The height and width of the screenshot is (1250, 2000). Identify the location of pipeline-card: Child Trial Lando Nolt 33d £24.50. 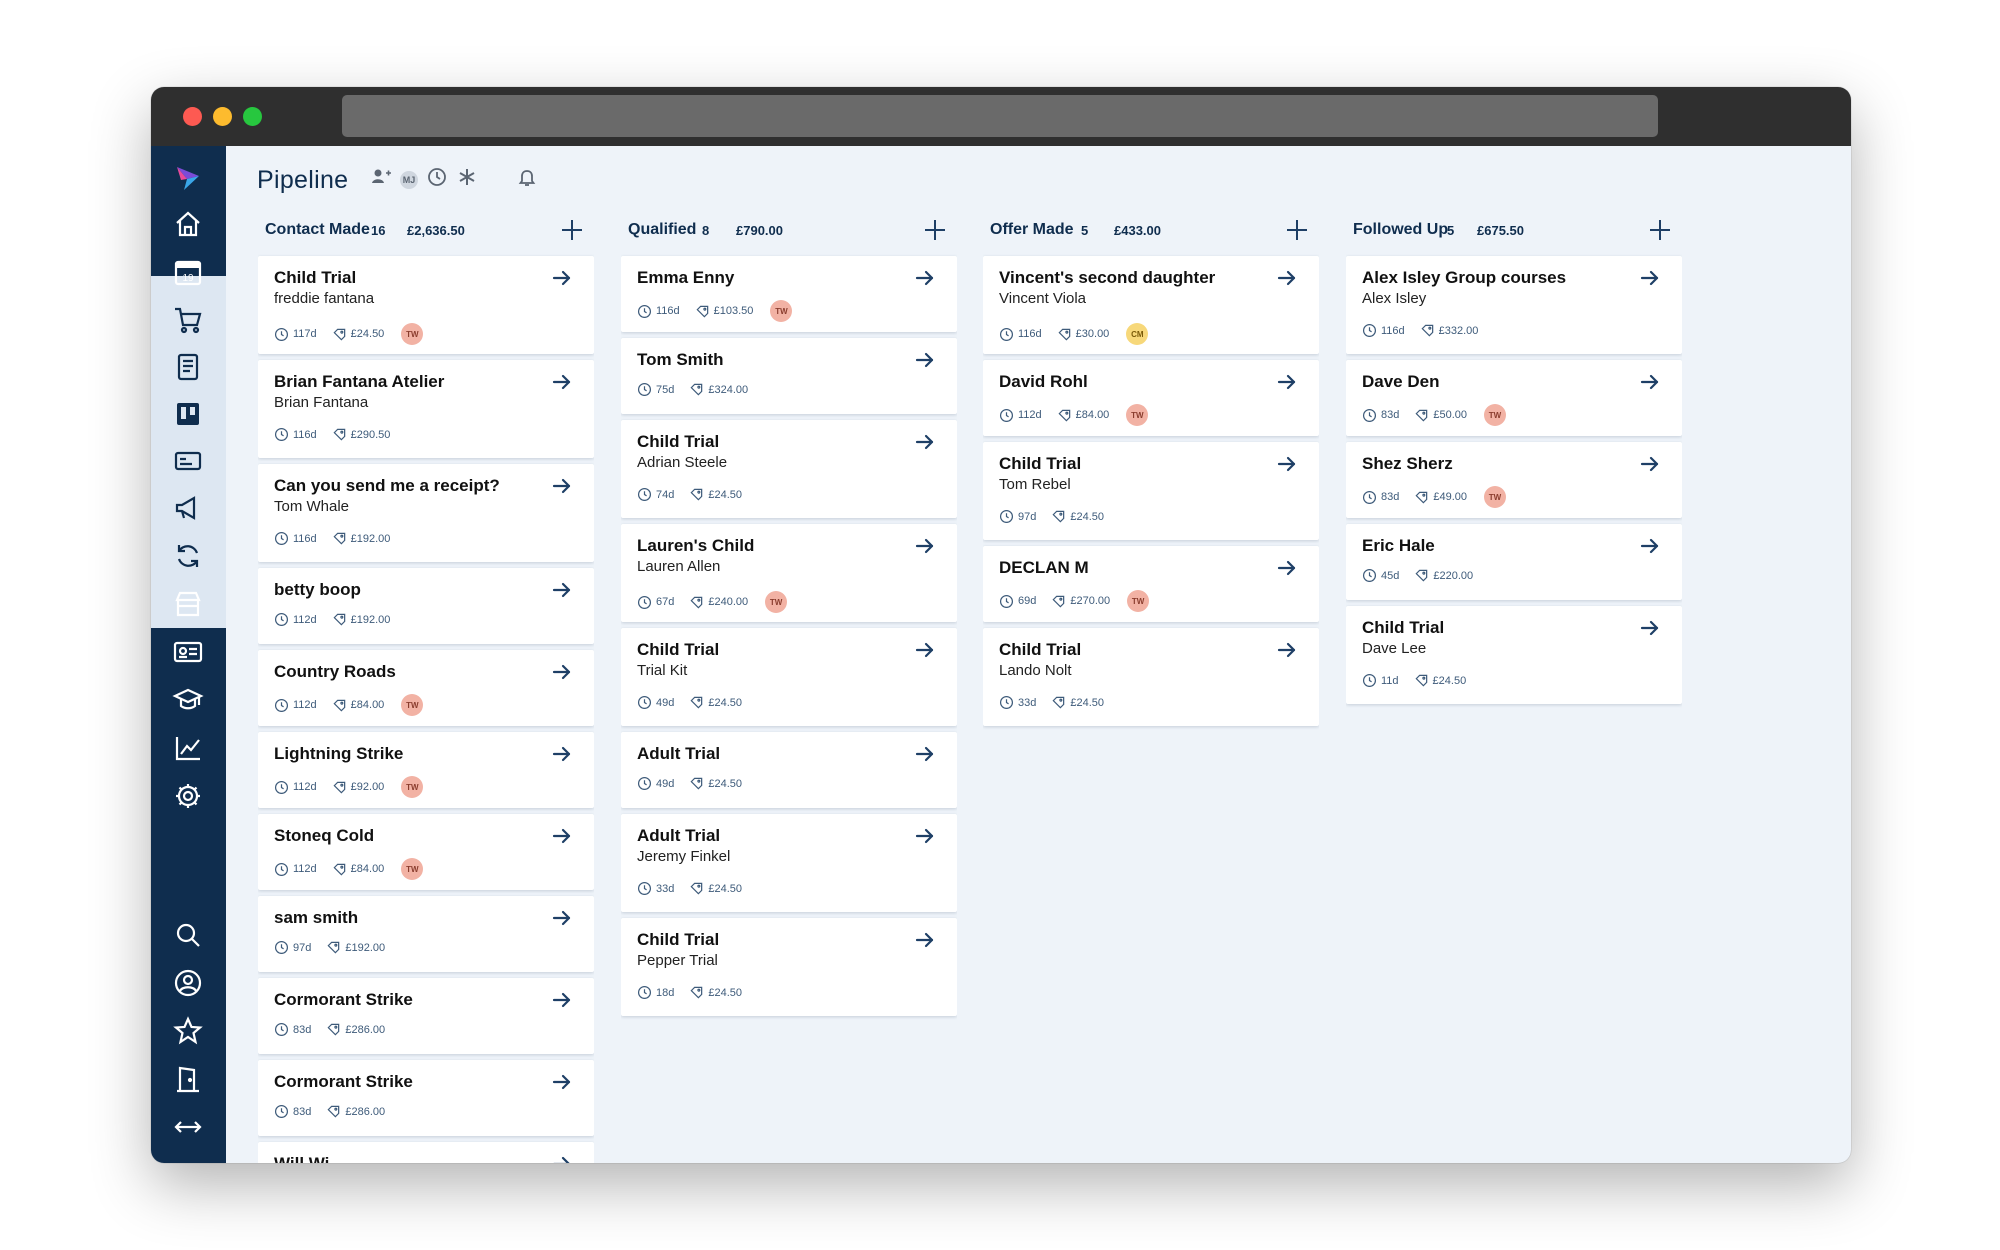
(1151, 677).